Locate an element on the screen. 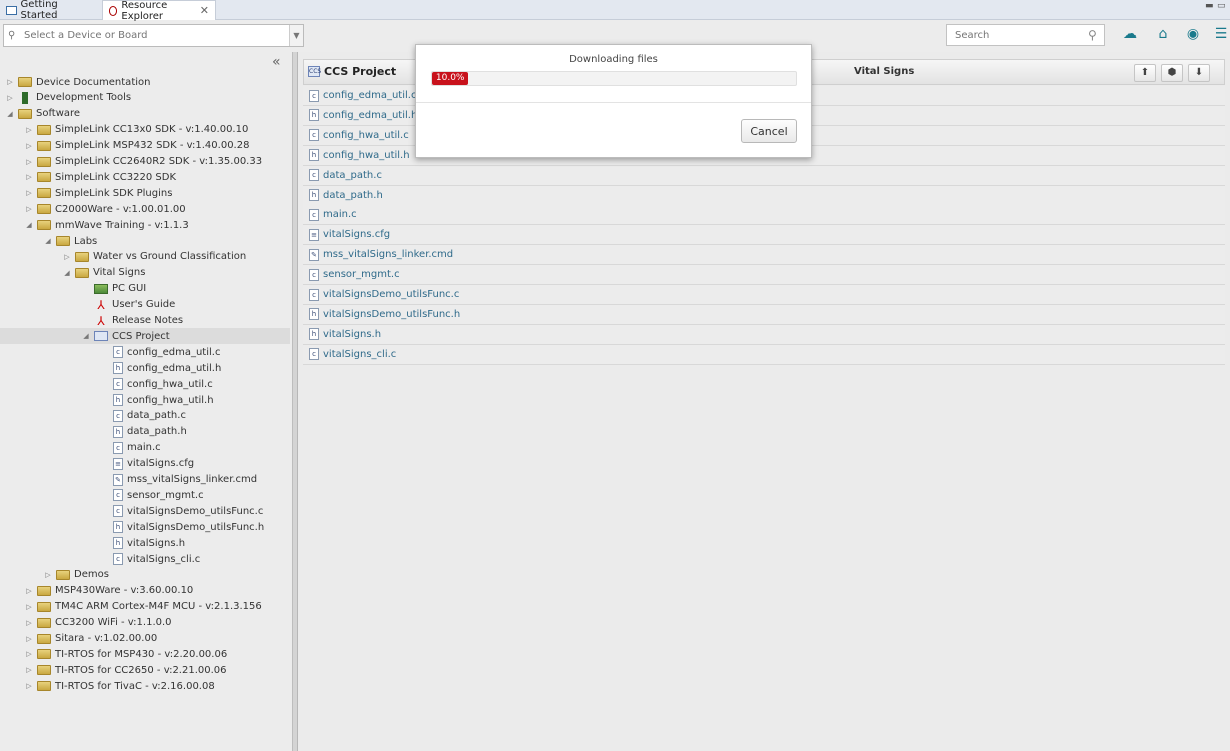 This screenshot has height=751, width=1230. tree-item: ✎ mss_vitalSigns_linker.cmd is located at coordinates (145, 480).